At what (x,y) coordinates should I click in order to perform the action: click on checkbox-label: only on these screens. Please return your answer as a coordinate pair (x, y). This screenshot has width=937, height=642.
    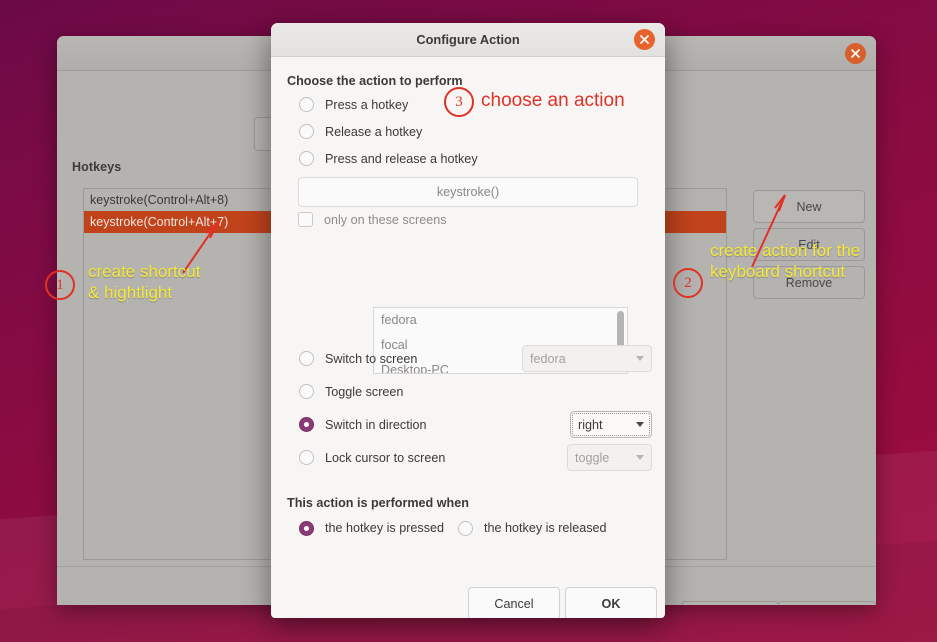
    Looking at the image, I should click on (385, 219).